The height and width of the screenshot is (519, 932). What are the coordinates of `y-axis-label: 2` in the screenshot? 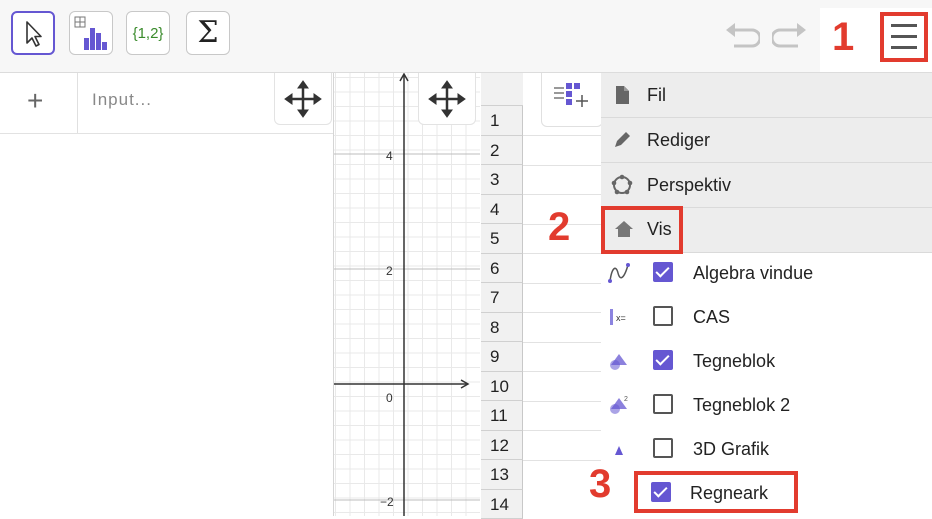 It's located at (389, 271).